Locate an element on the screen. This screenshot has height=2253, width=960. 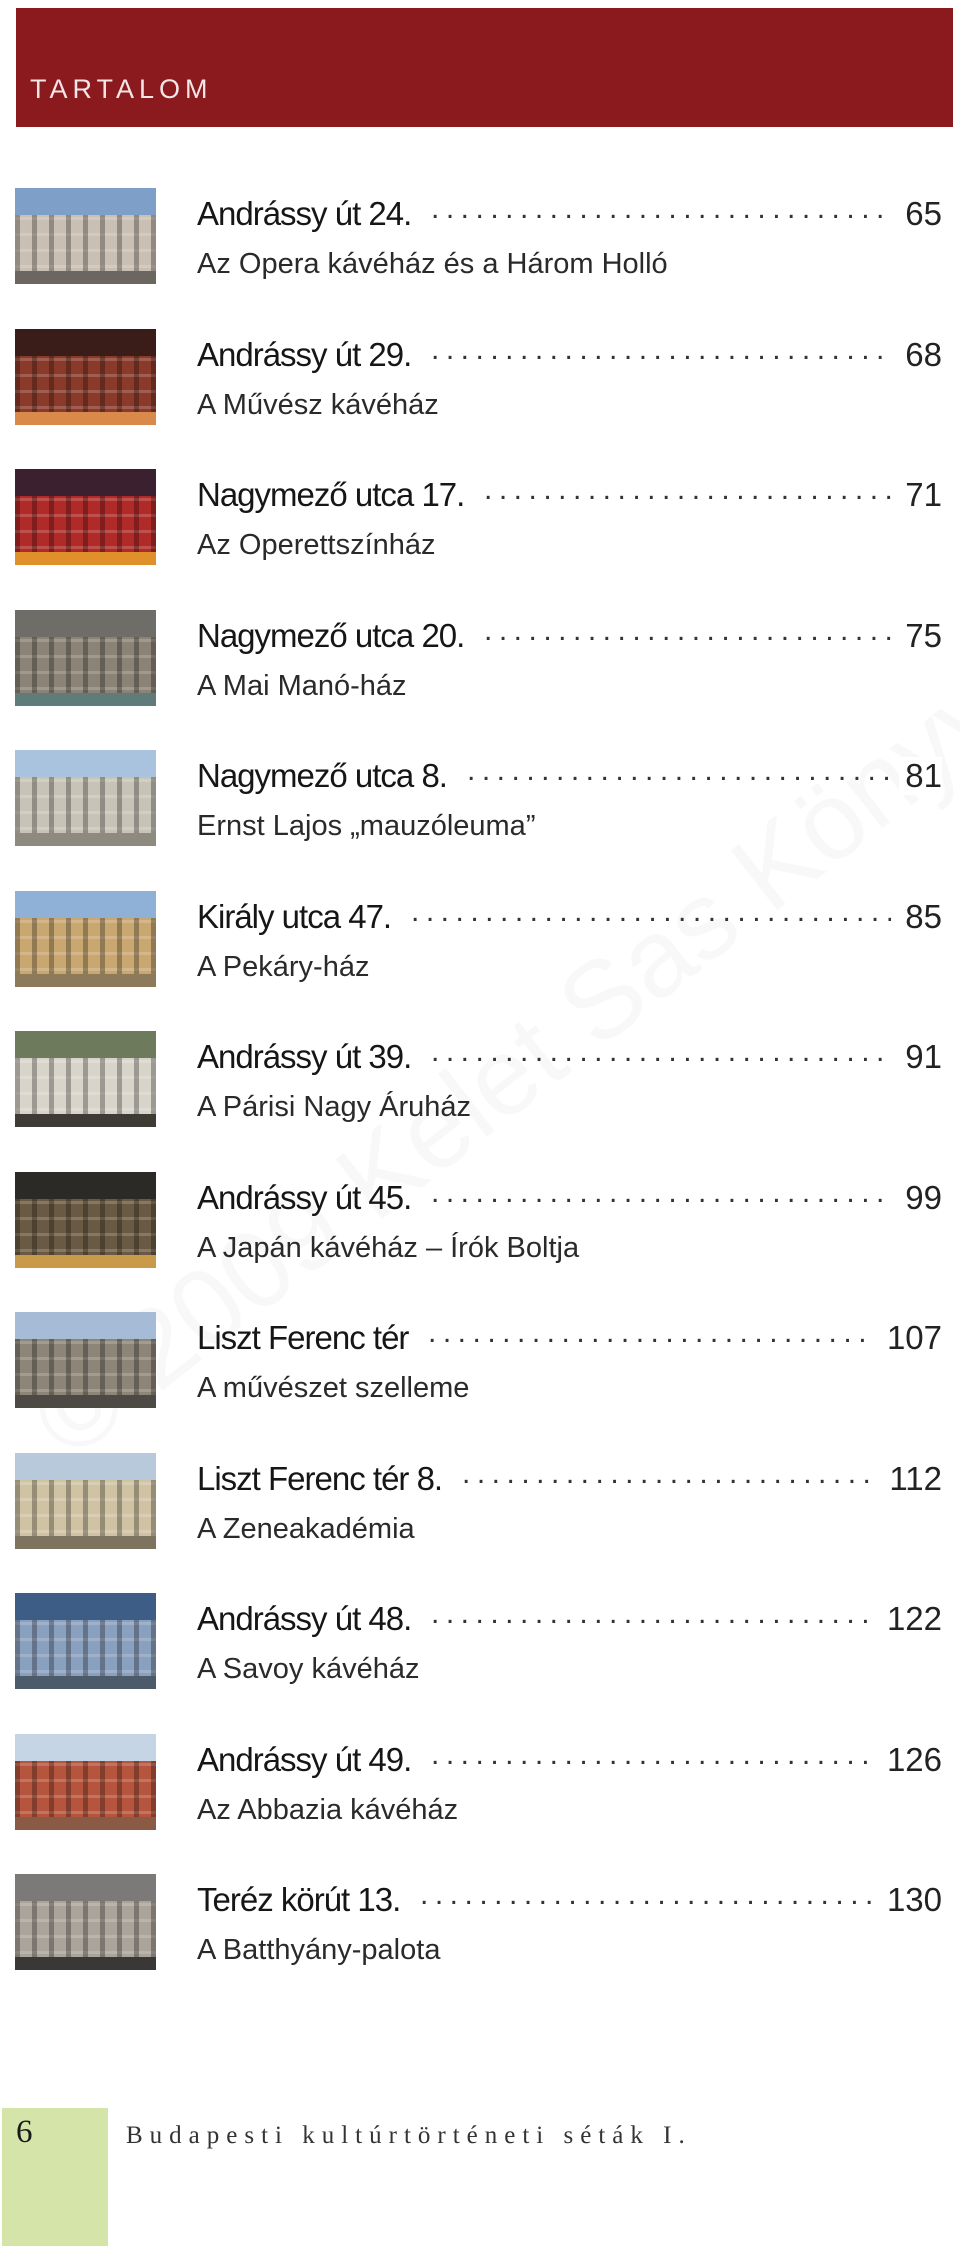
entry-title: Andrássy út 24. is located at coordinates (304, 213).